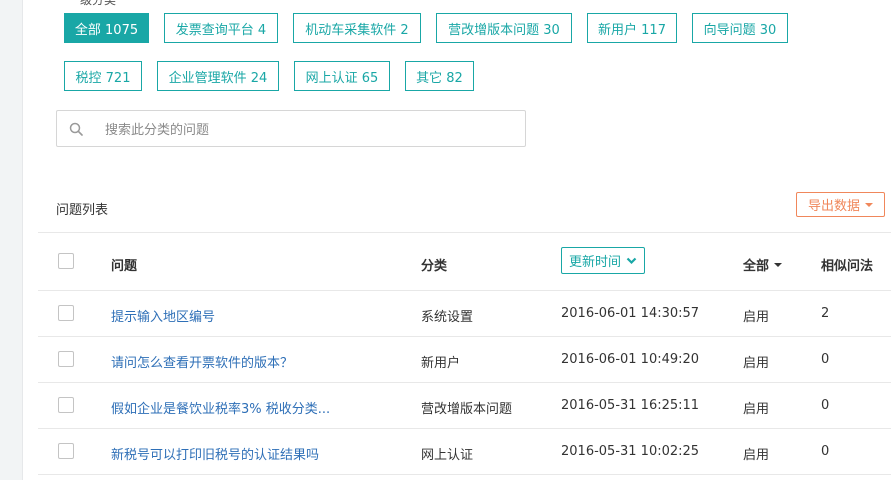 This screenshot has height=480, width=891. I want to click on chip-vehicle-software: 机动车采集软件 2, so click(357, 28).